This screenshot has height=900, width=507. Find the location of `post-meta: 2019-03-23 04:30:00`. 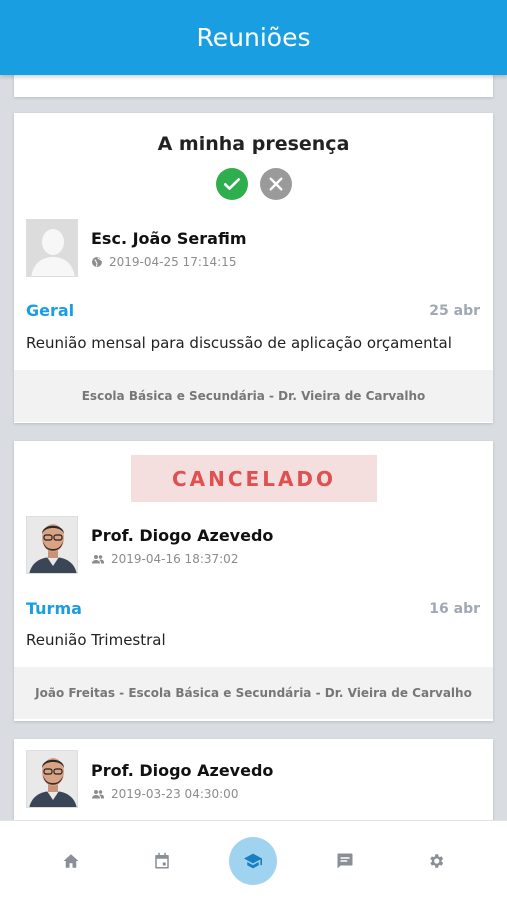

post-meta: 2019-03-23 04:30:00 is located at coordinates (164, 794).